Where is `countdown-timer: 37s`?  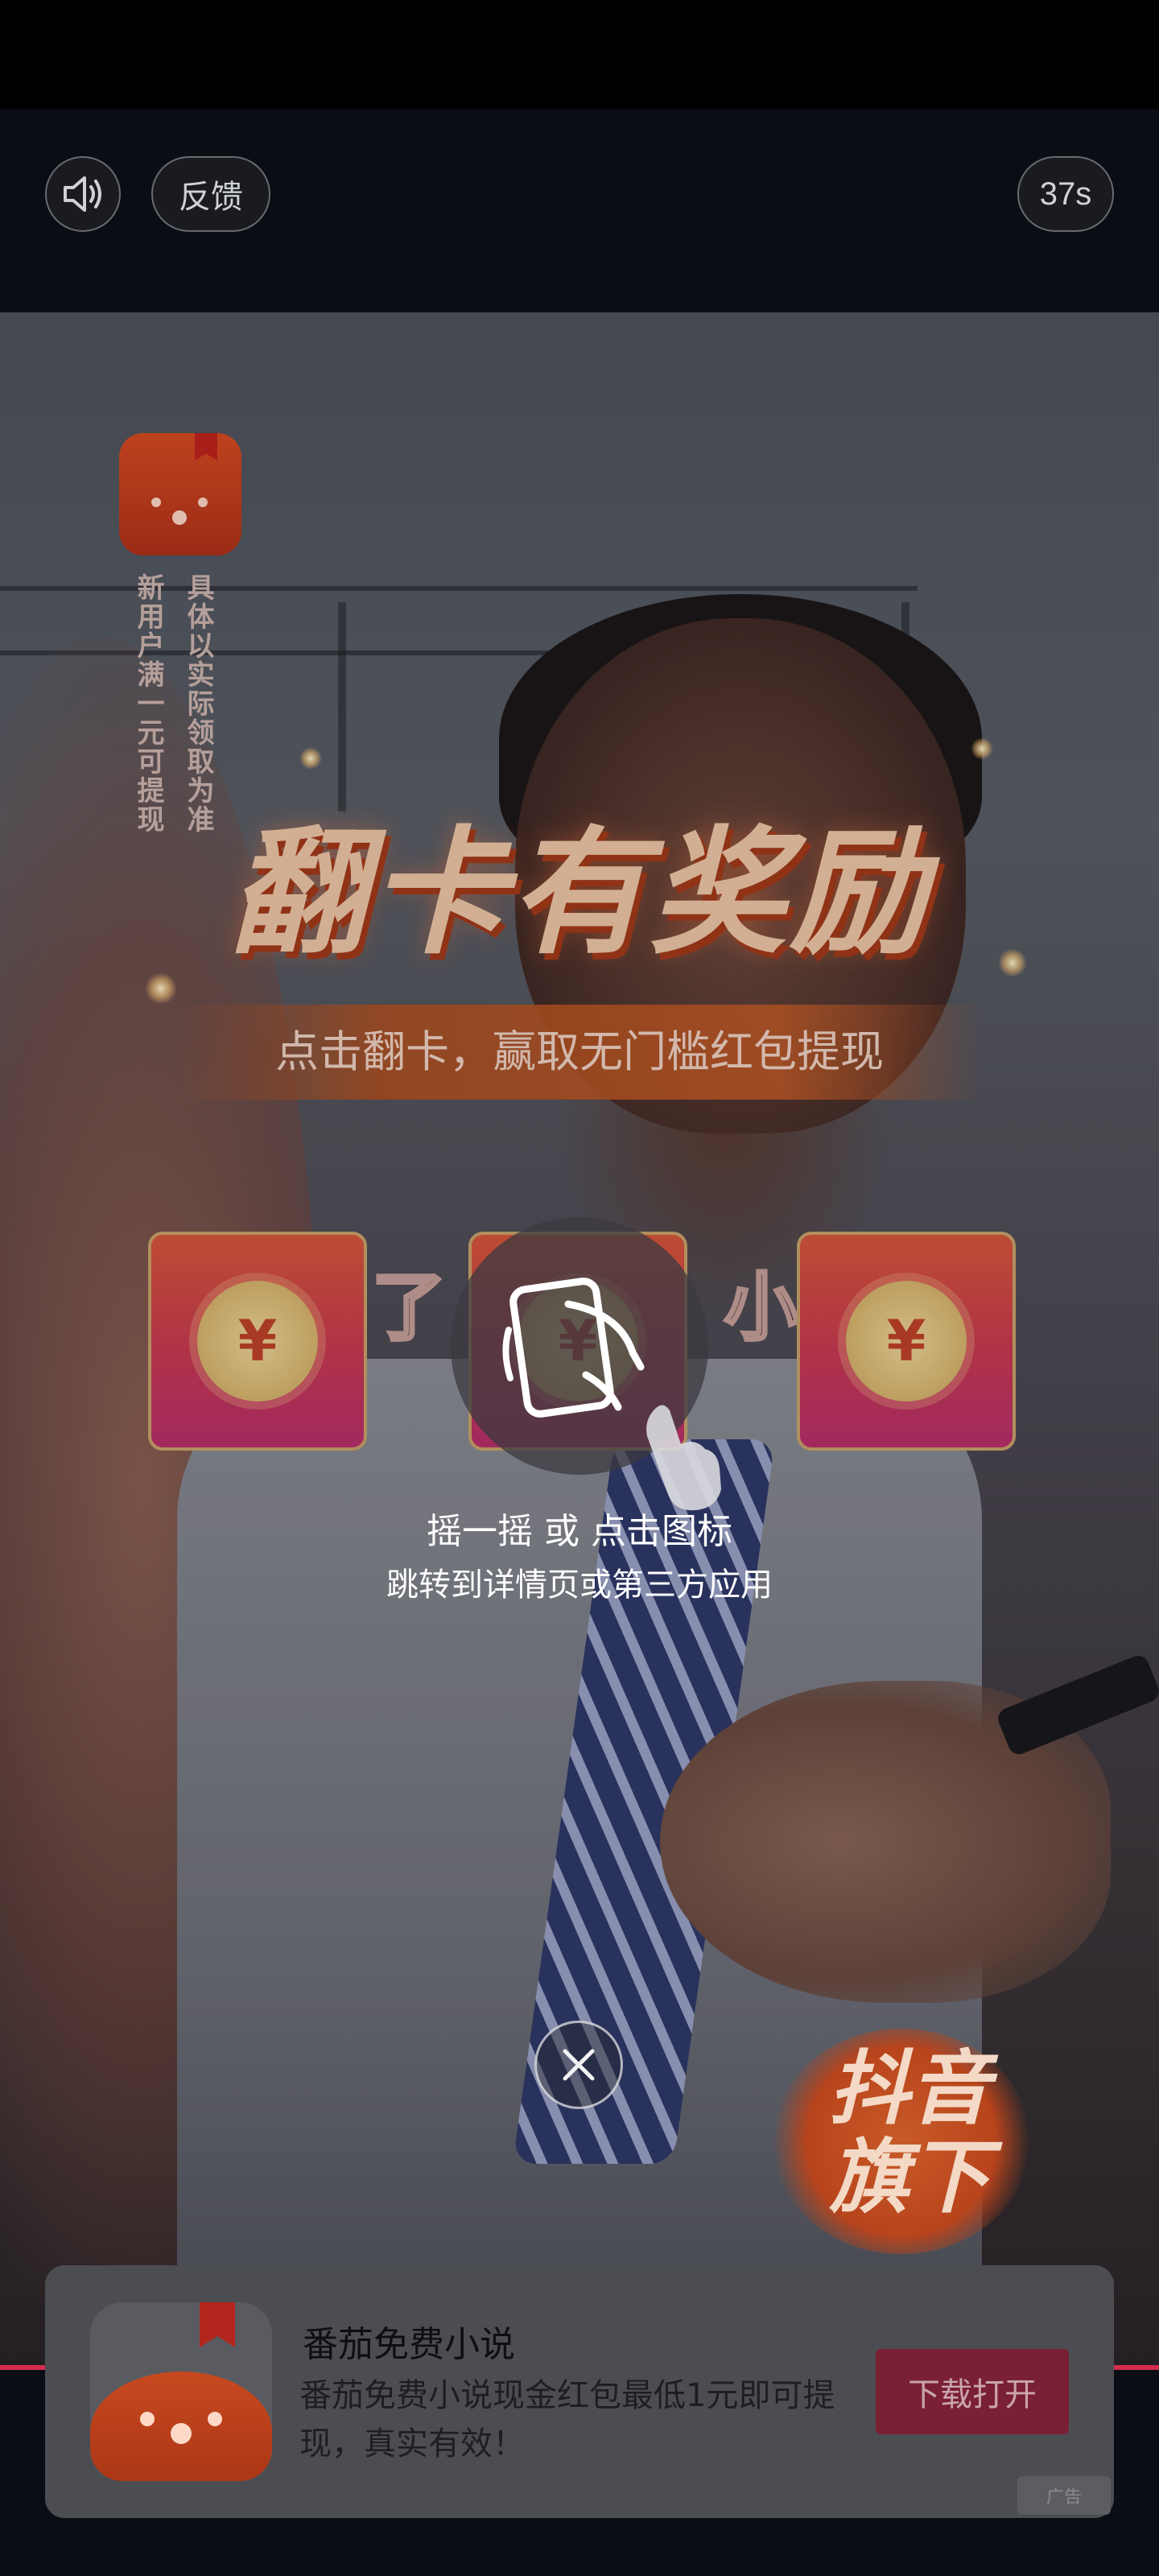 countdown-timer: 37s is located at coordinates (1065, 194).